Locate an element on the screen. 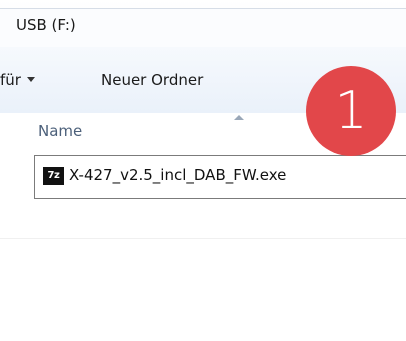 The image size is (406, 341). toolbar-menu-fuer: für is located at coordinates (17, 80).